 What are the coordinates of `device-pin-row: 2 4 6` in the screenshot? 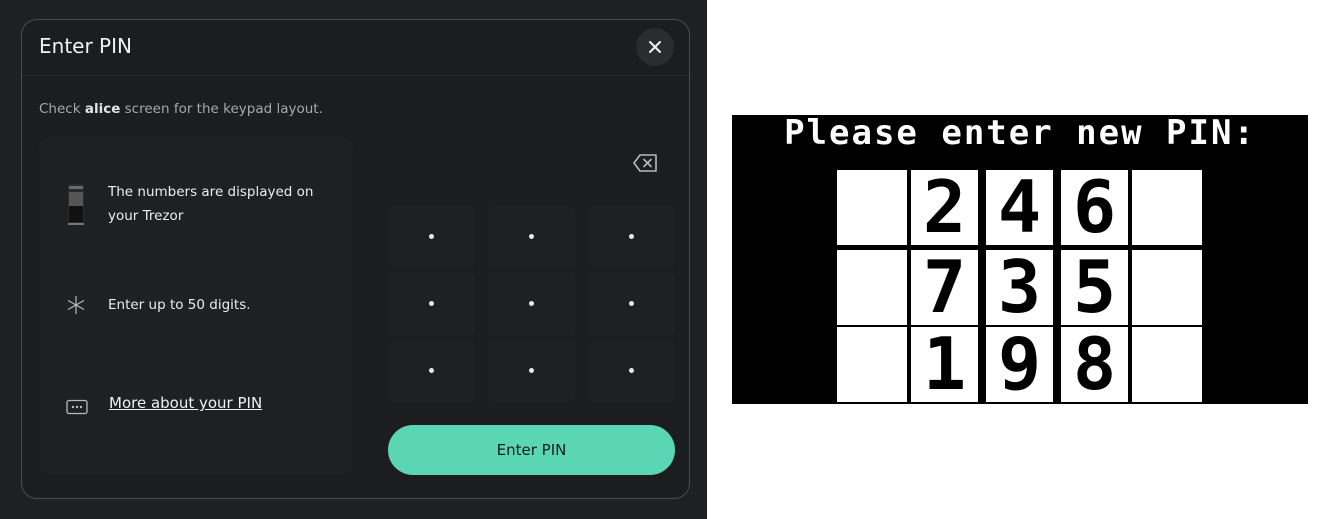 It's located at (1019, 207).